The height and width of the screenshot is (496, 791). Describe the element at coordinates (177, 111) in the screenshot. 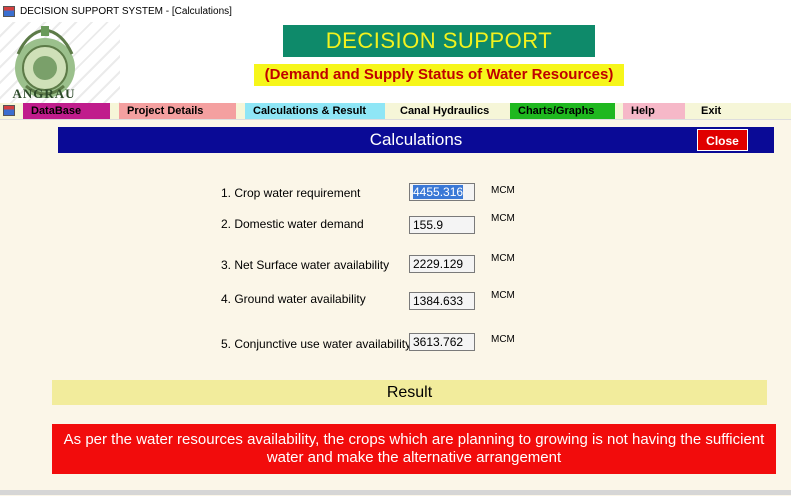

I see `menu-project-details: Project Details` at that location.